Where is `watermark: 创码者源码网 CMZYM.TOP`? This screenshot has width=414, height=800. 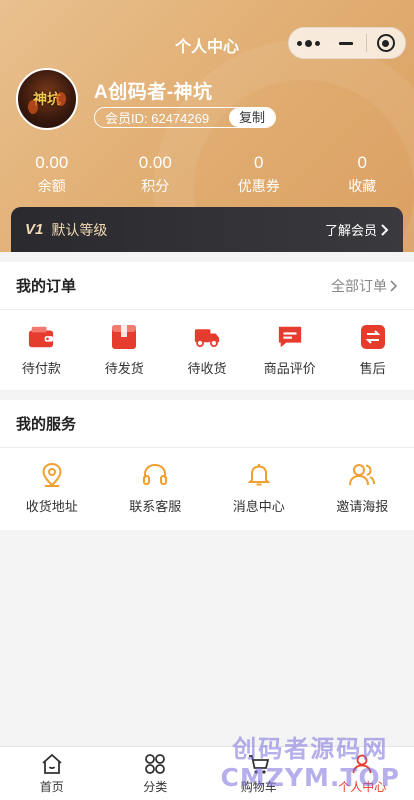
watermark: 创码者源码网 CMZYM.TOP is located at coordinates (310, 764).